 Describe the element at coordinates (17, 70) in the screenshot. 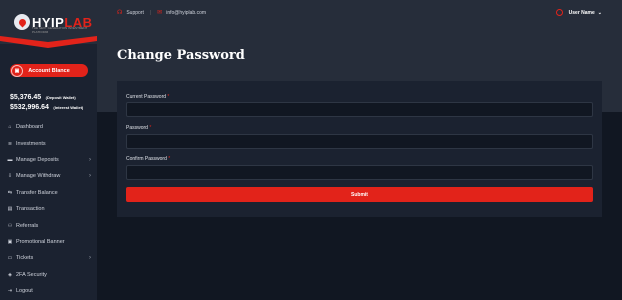

I see `wallet-icon: ▣` at that location.